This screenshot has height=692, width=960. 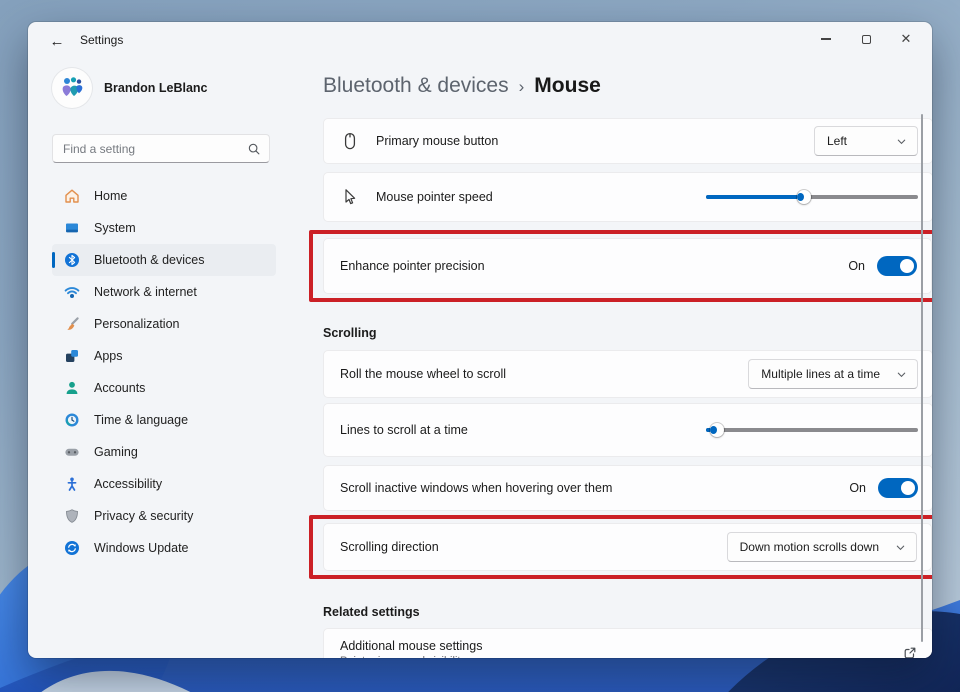 I want to click on home-icon, so click(x=72, y=196).